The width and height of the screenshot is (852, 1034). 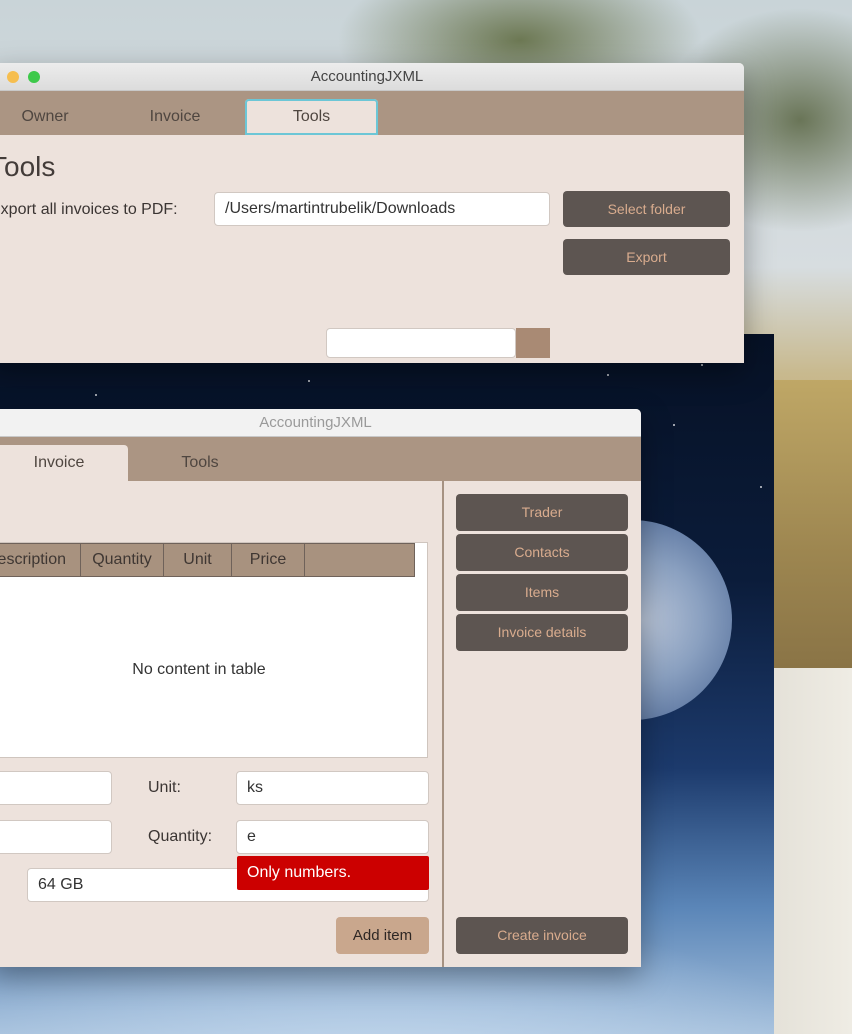 What do you see at coordinates (320, 459) in the screenshot?
I see `tab-bar: Invoice Tools` at bounding box center [320, 459].